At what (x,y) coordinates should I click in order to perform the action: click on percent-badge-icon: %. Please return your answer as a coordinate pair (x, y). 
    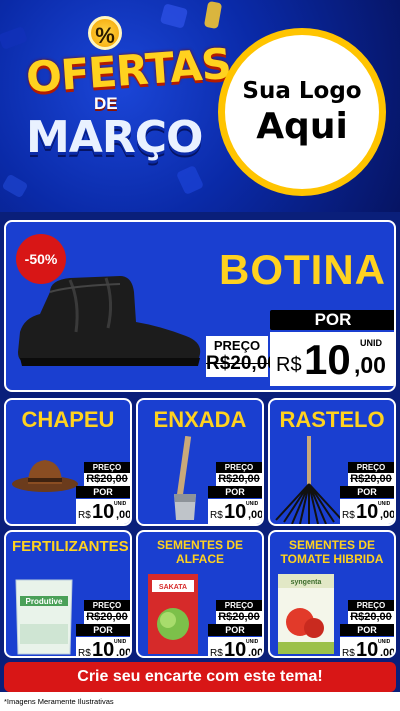
    Looking at the image, I should click on (105, 33).